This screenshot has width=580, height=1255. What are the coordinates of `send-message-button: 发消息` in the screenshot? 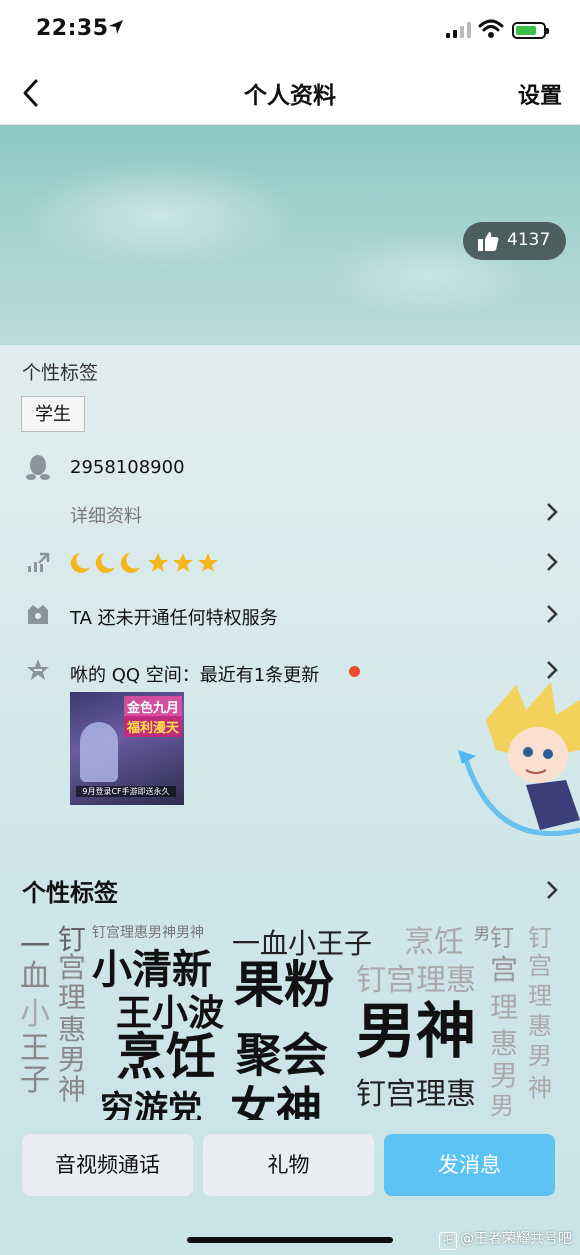 It's located at (469, 1165).